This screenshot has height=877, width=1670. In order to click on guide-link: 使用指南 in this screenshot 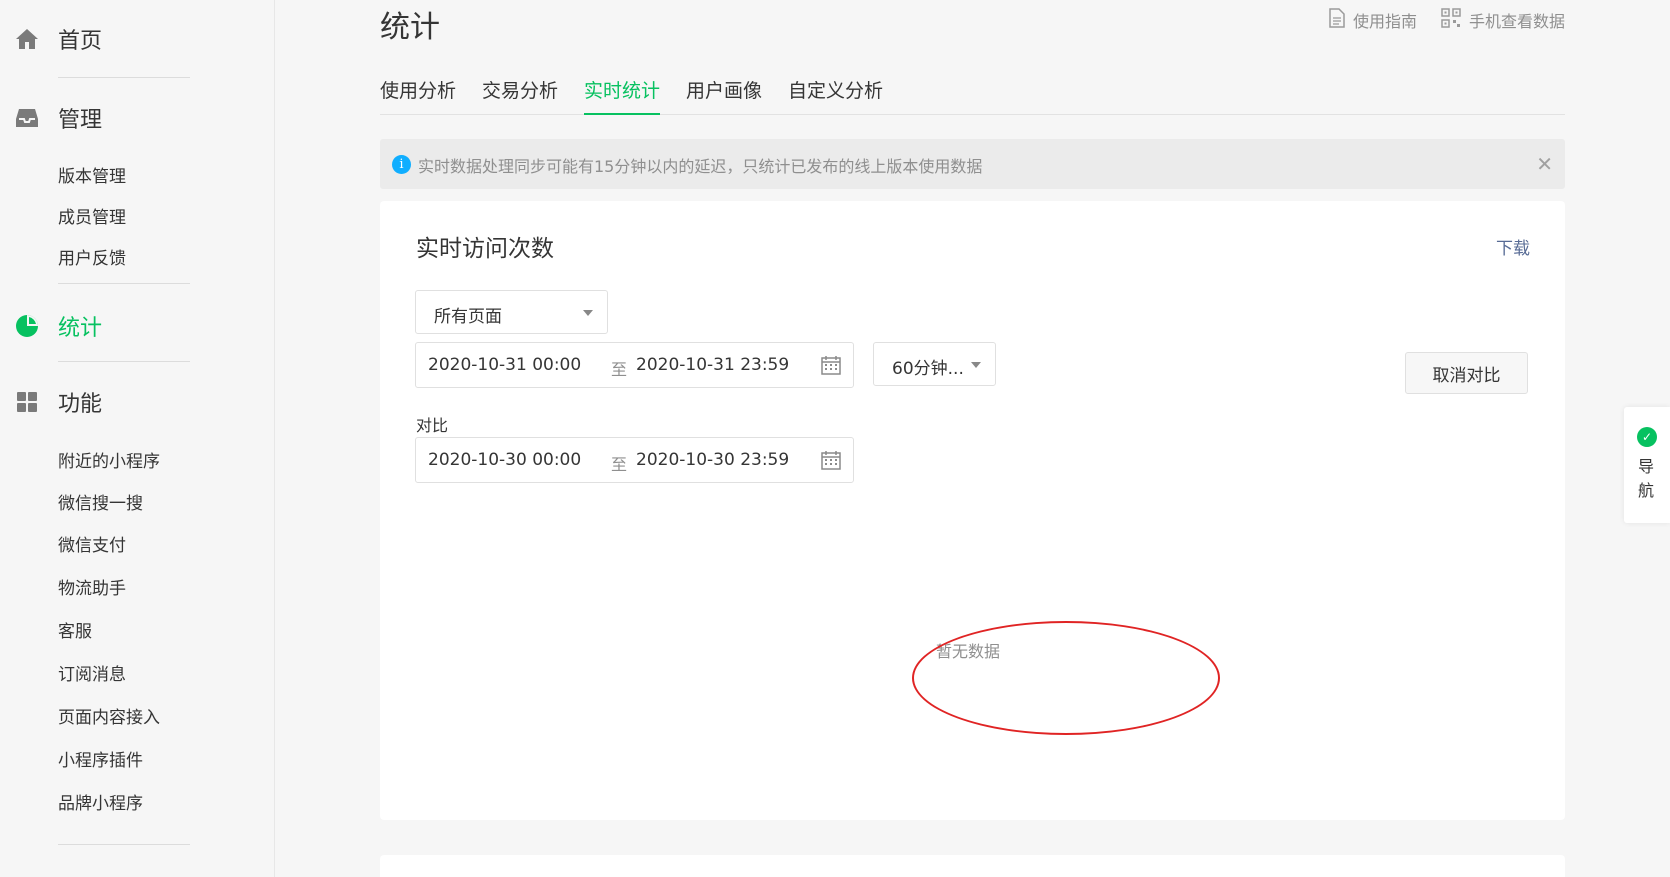, I will do `click(1373, 20)`.